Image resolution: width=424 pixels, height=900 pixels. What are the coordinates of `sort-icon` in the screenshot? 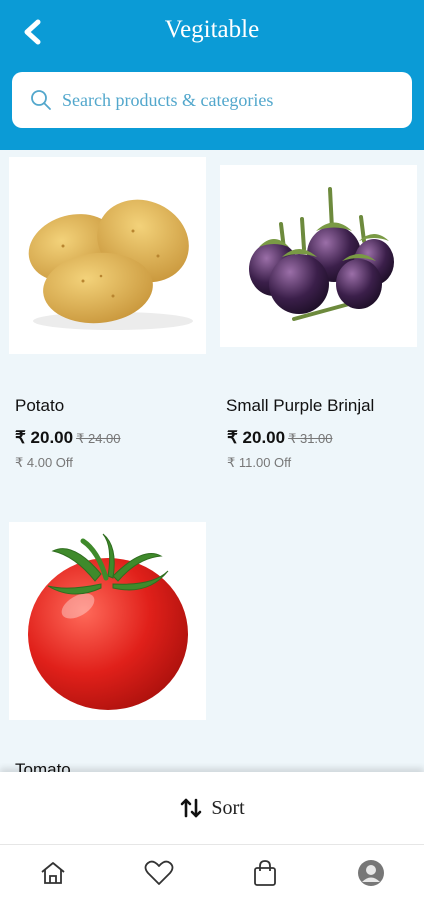 It's located at (191, 808).